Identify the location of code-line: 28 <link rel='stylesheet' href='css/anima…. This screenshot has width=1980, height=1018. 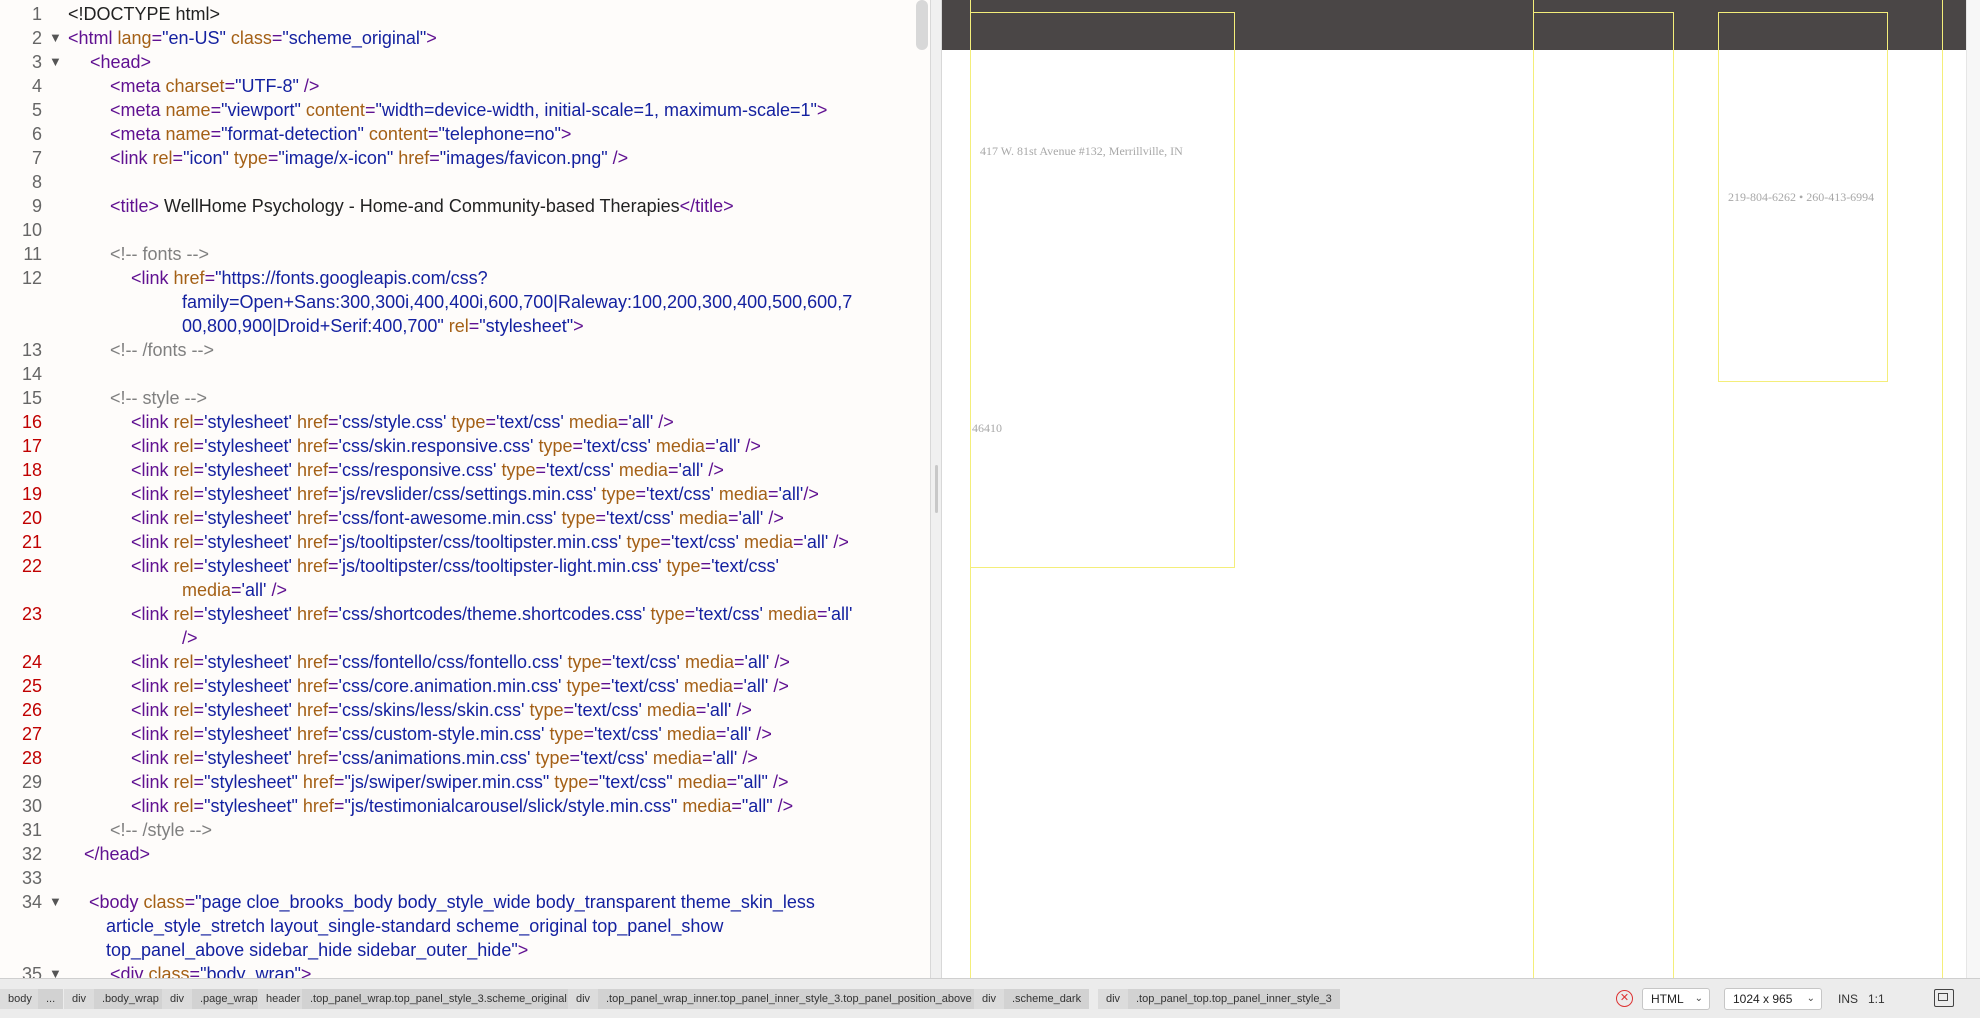
(465, 758).